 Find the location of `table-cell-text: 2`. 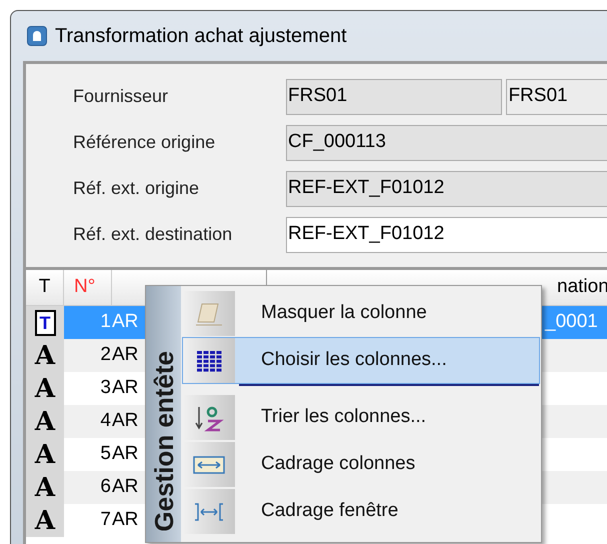

table-cell-text: 2 is located at coordinates (105, 355).